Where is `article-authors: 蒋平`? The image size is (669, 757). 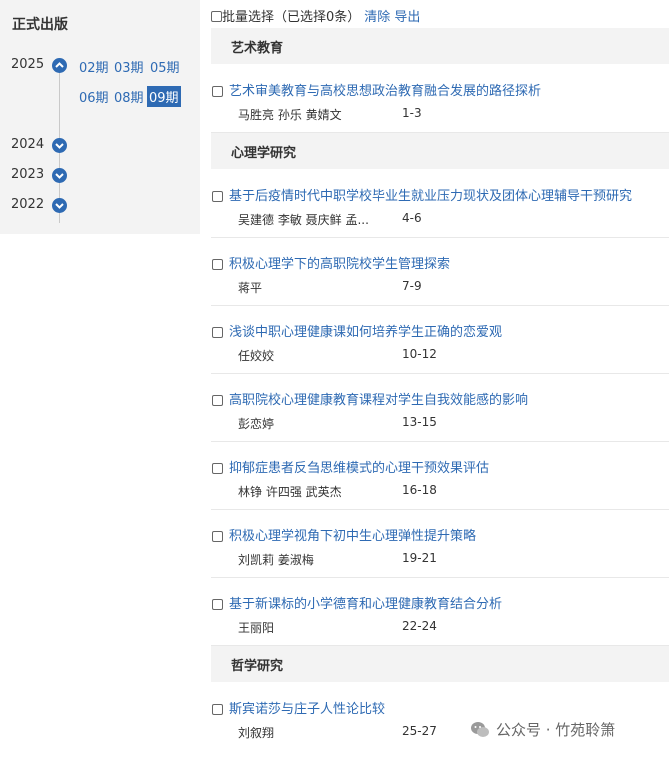 article-authors: 蒋平 is located at coordinates (250, 288).